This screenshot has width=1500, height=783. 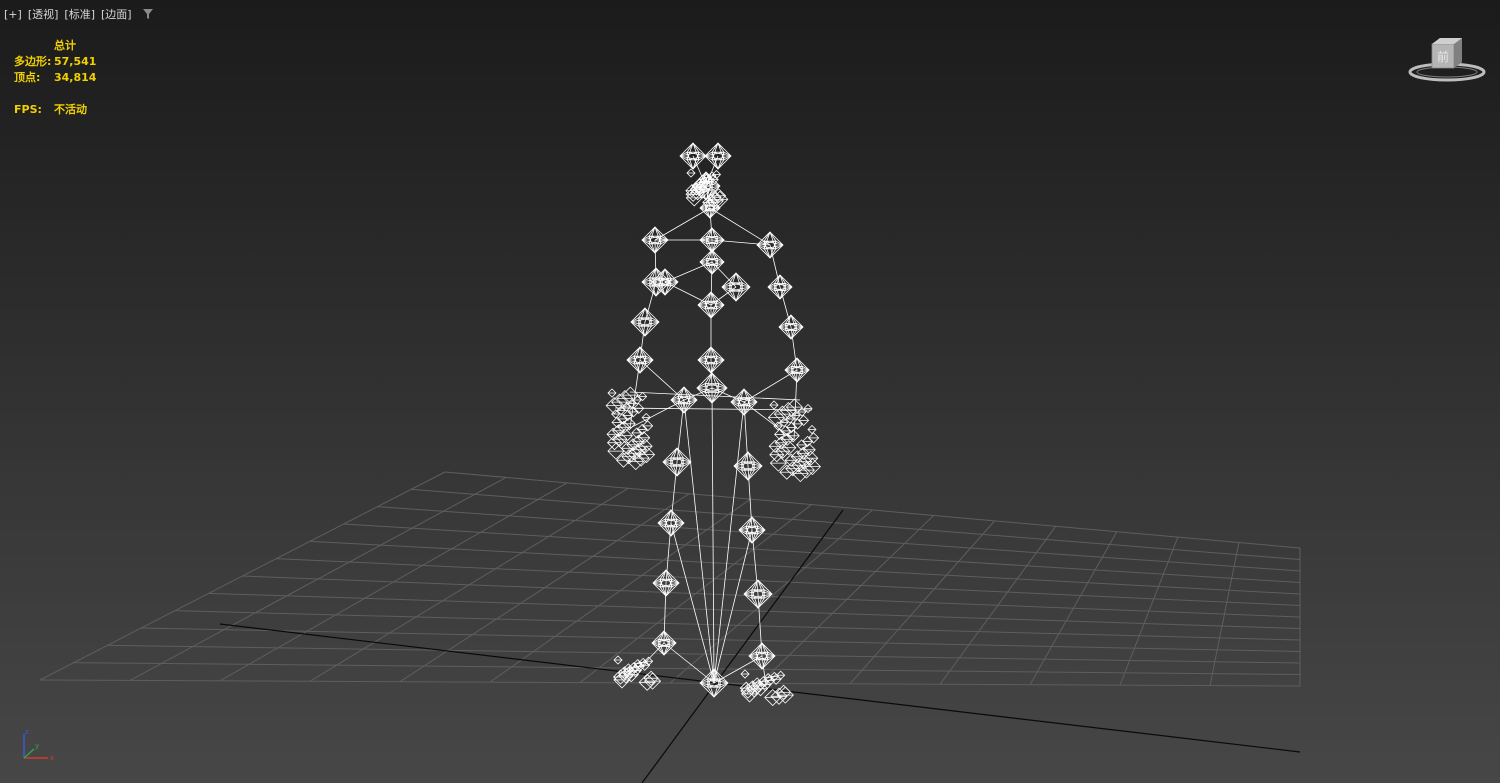 I want to click on viewport-view-menu: [透视], so click(x=43, y=14).